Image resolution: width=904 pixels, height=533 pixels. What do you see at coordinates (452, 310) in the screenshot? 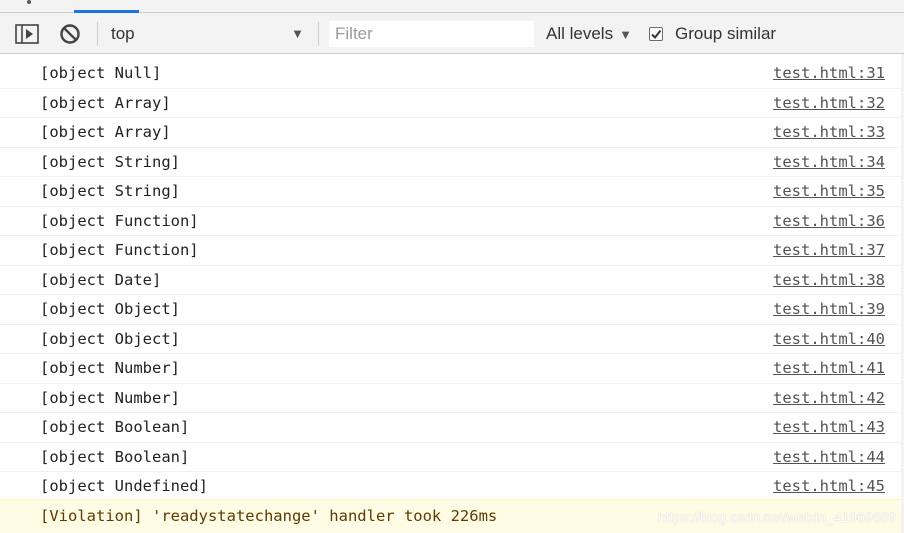
I see `log-row: [object Object] test.html:39` at bounding box center [452, 310].